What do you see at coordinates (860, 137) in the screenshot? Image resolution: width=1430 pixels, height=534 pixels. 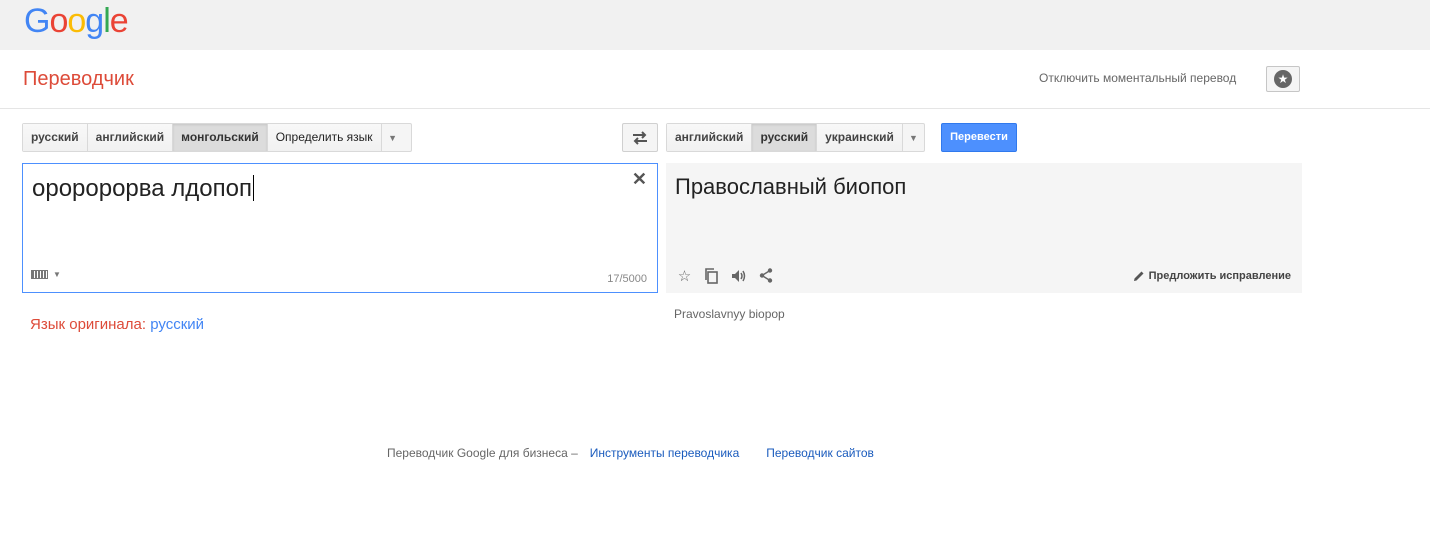 I see `target-lang-ukrainian: украинский` at bounding box center [860, 137].